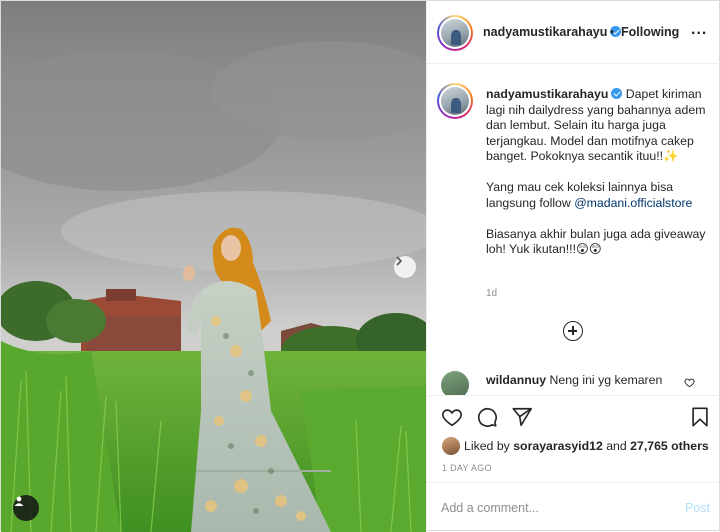 Image resolution: width=720 pixels, height=532 pixels. I want to click on post-date: 1 DAY AGO, so click(467, 468).